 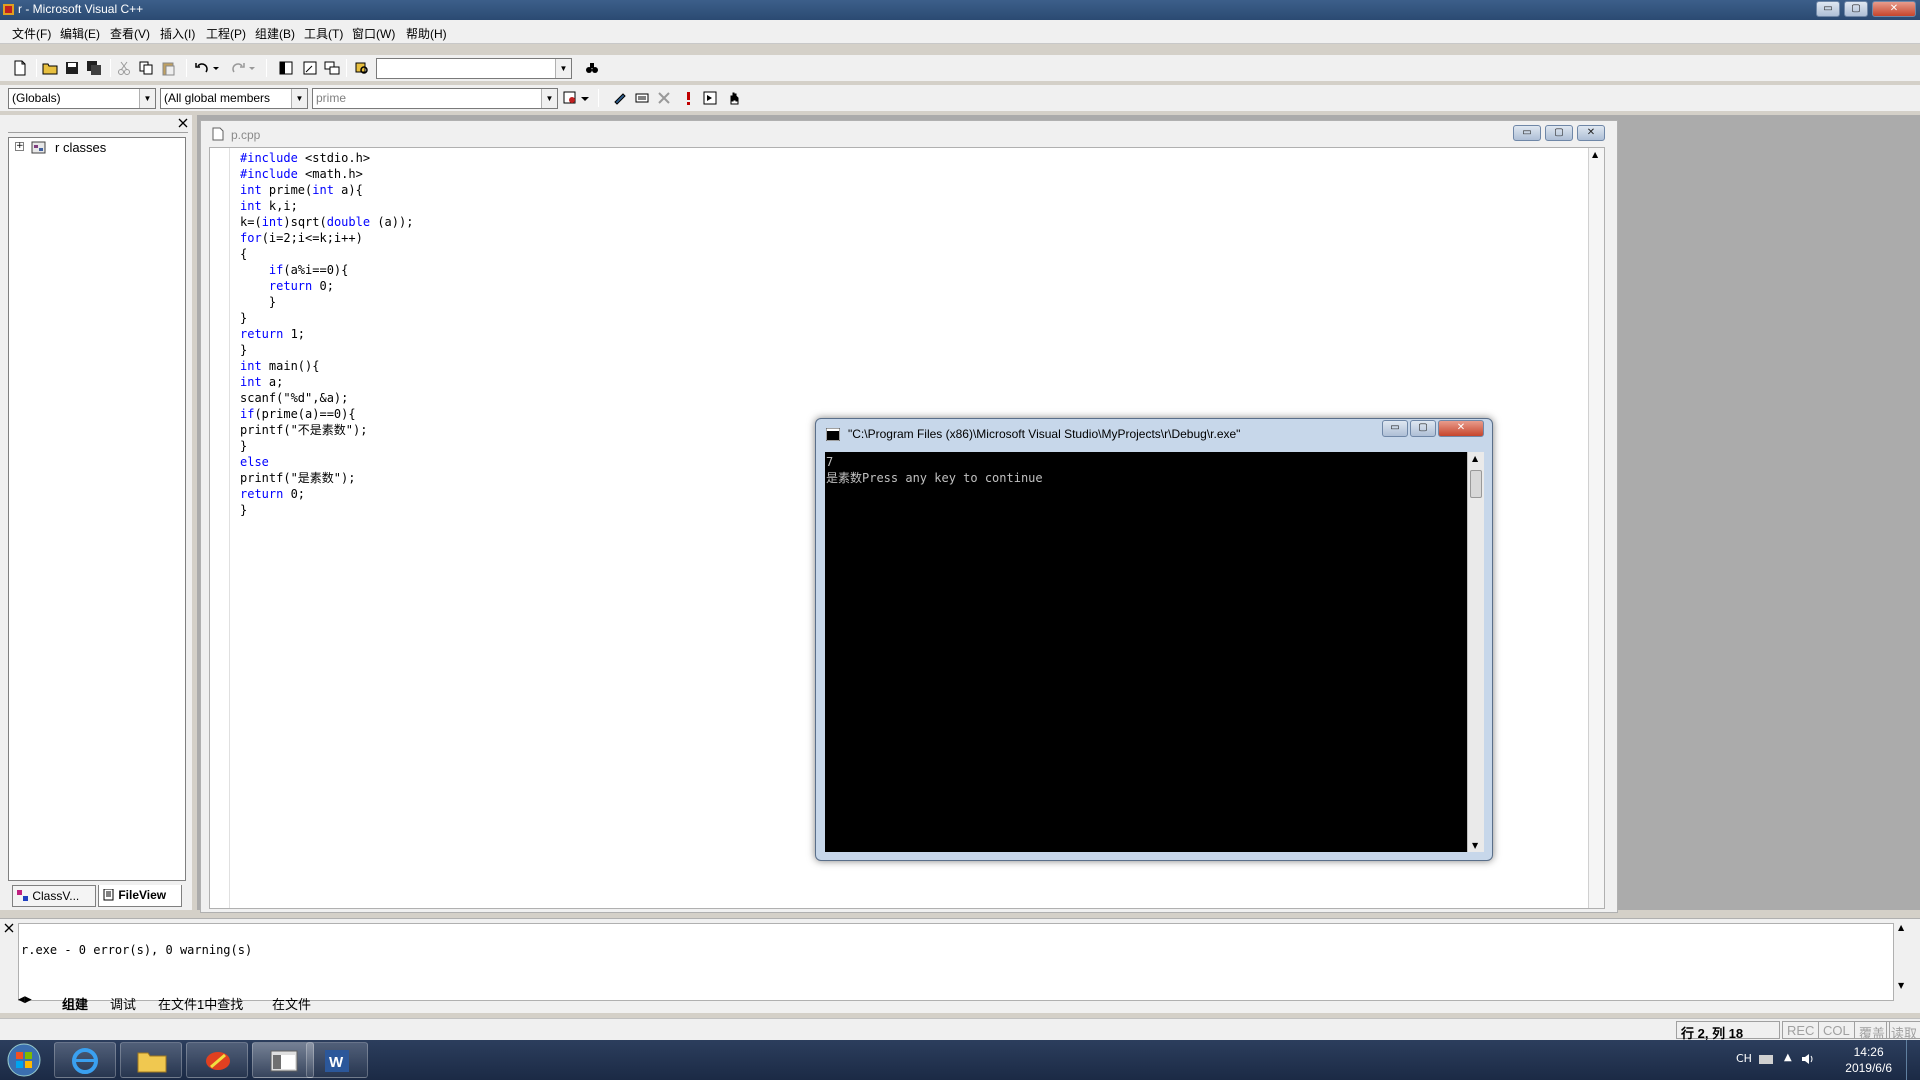 What do you see at coordinates (326, 478) in the screenshot?
I see `code-line: printf("是素数");` at bounding box center [326, 478].